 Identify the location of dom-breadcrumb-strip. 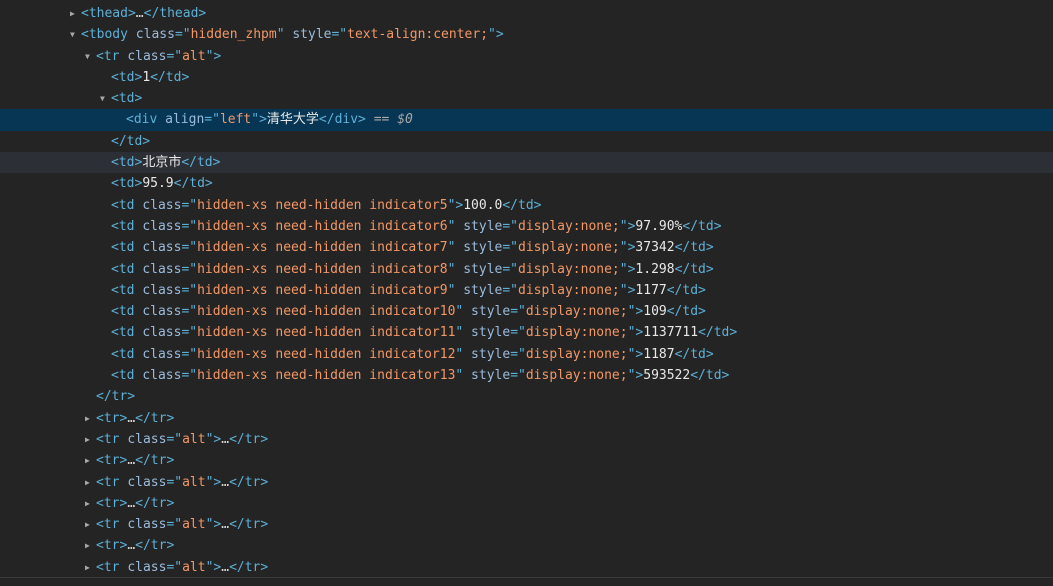
(526, 581).